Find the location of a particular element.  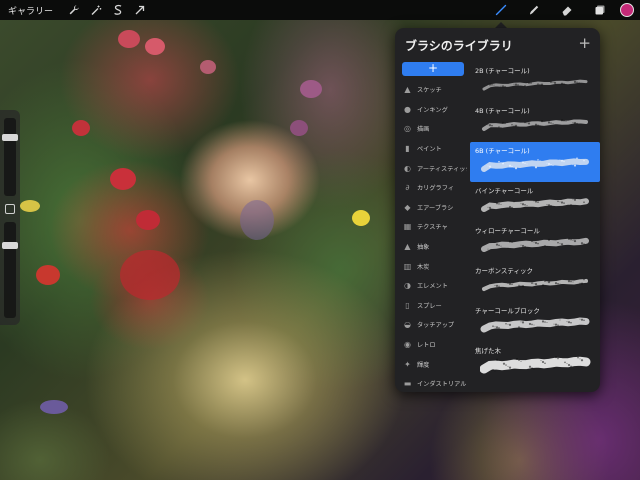

add-brush-button: + is located at coordinates (584, 43).